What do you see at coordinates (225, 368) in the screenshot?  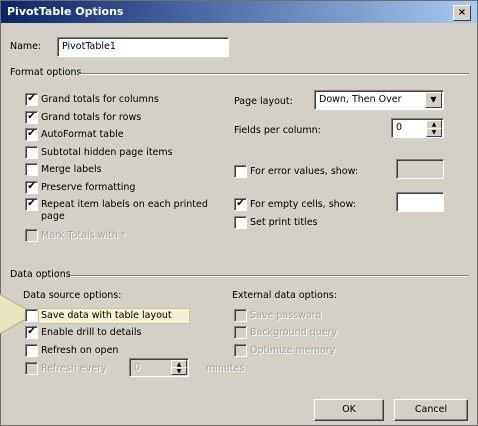 I see `refresh-unit-label: minutes` at bounding box center [225, 368].